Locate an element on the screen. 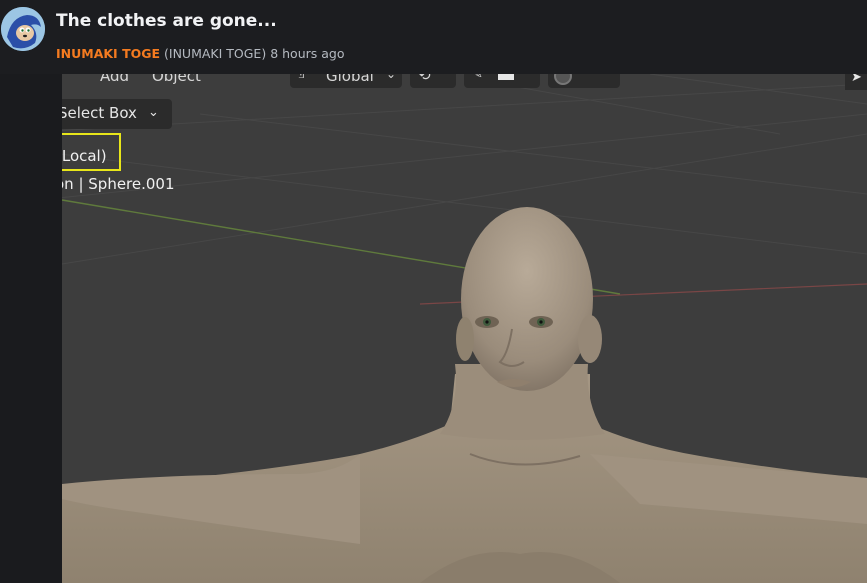 The width and height of the screenshot is (867, 583). post-meta: INUMAKI TOGE (INUMAKI TOGE) 8 hours ago is located at coordinates (200, 53).